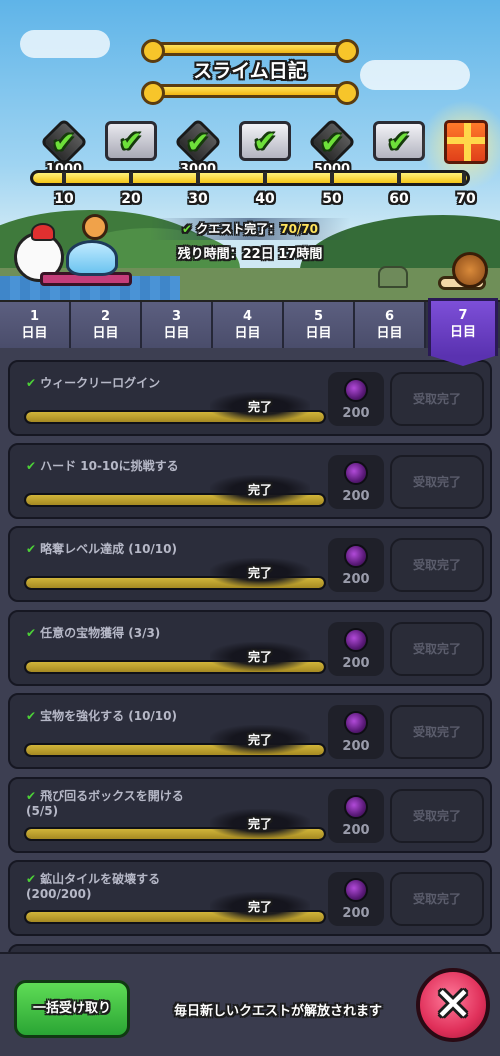 The image size is (500, 1056). I want to click on tab-day-6: 6 日目, so click(390, 325).